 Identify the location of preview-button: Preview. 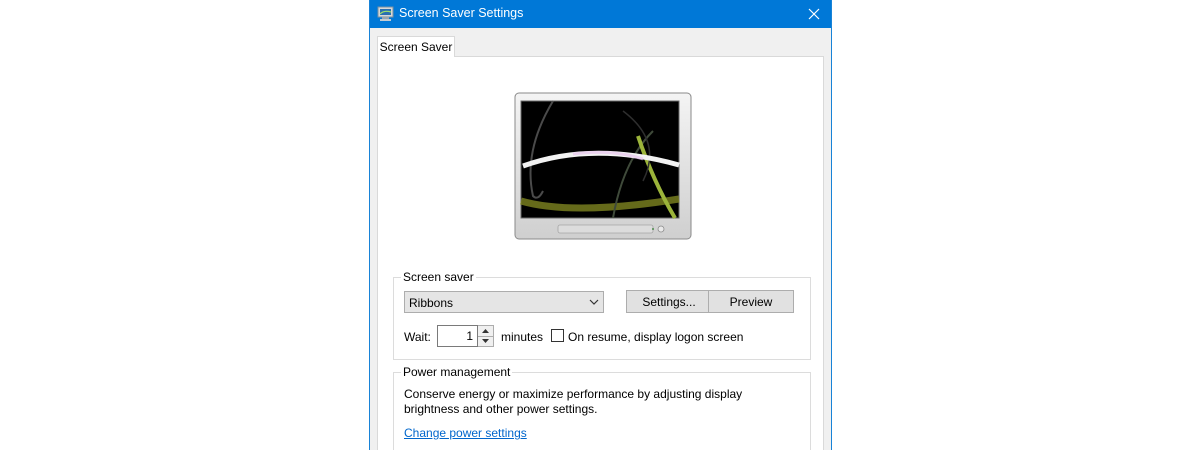
(751, 301).